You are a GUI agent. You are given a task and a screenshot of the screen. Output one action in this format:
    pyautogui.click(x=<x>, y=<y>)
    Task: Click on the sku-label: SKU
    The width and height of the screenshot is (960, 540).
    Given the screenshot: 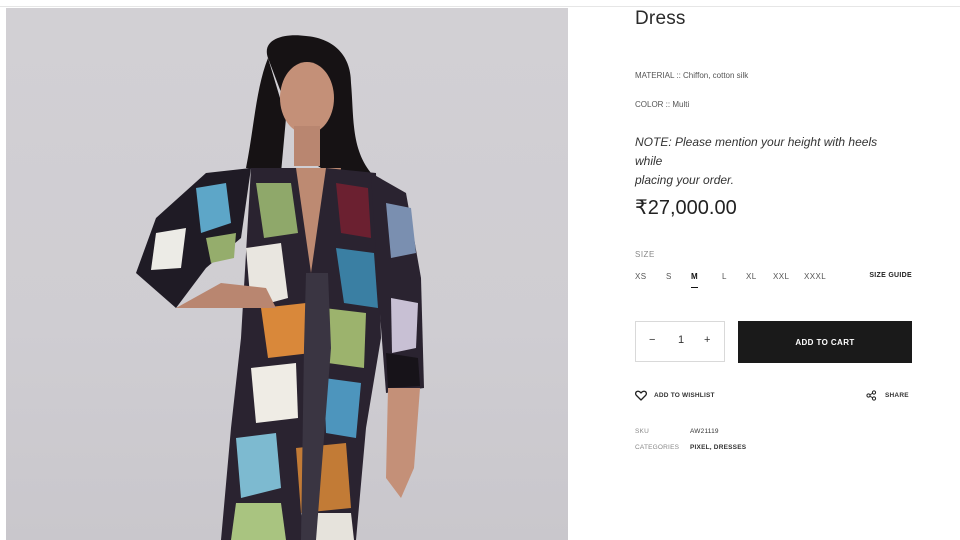 What is the action you would take?
    pyautogui.click(x=642, y=431)
    